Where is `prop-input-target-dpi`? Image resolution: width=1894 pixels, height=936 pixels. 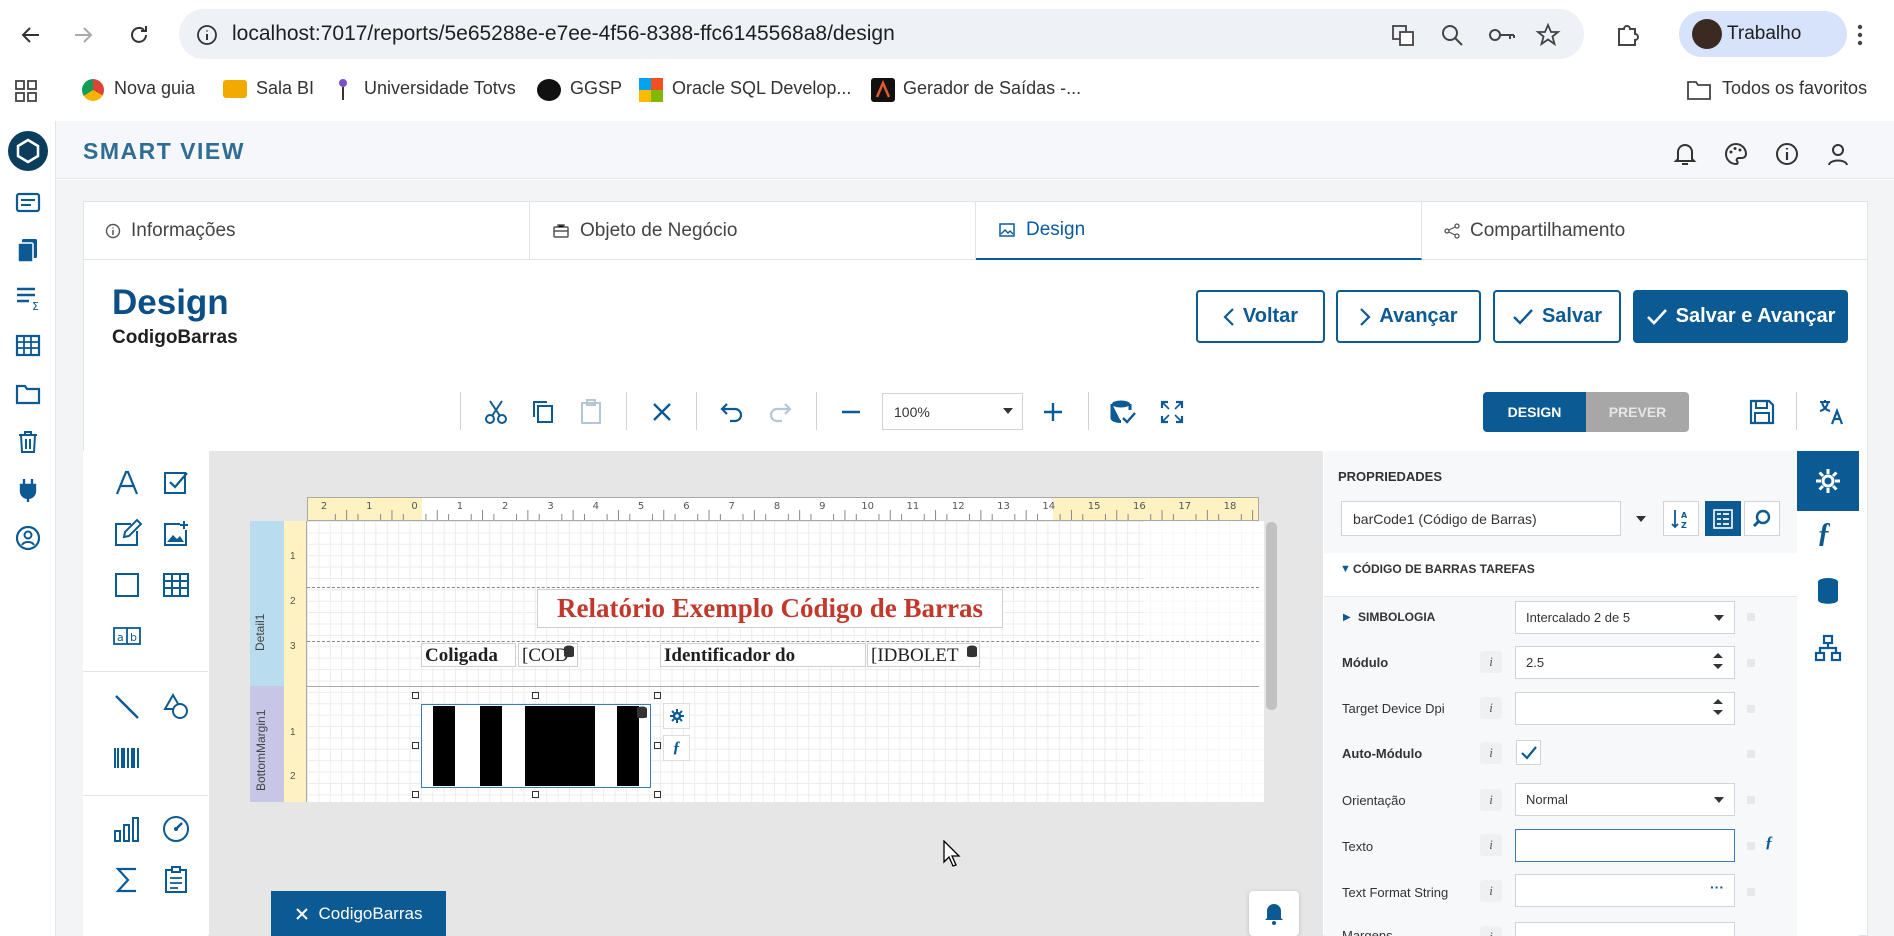 prop-input-target-dpi is located at coordinates (1625, 708).